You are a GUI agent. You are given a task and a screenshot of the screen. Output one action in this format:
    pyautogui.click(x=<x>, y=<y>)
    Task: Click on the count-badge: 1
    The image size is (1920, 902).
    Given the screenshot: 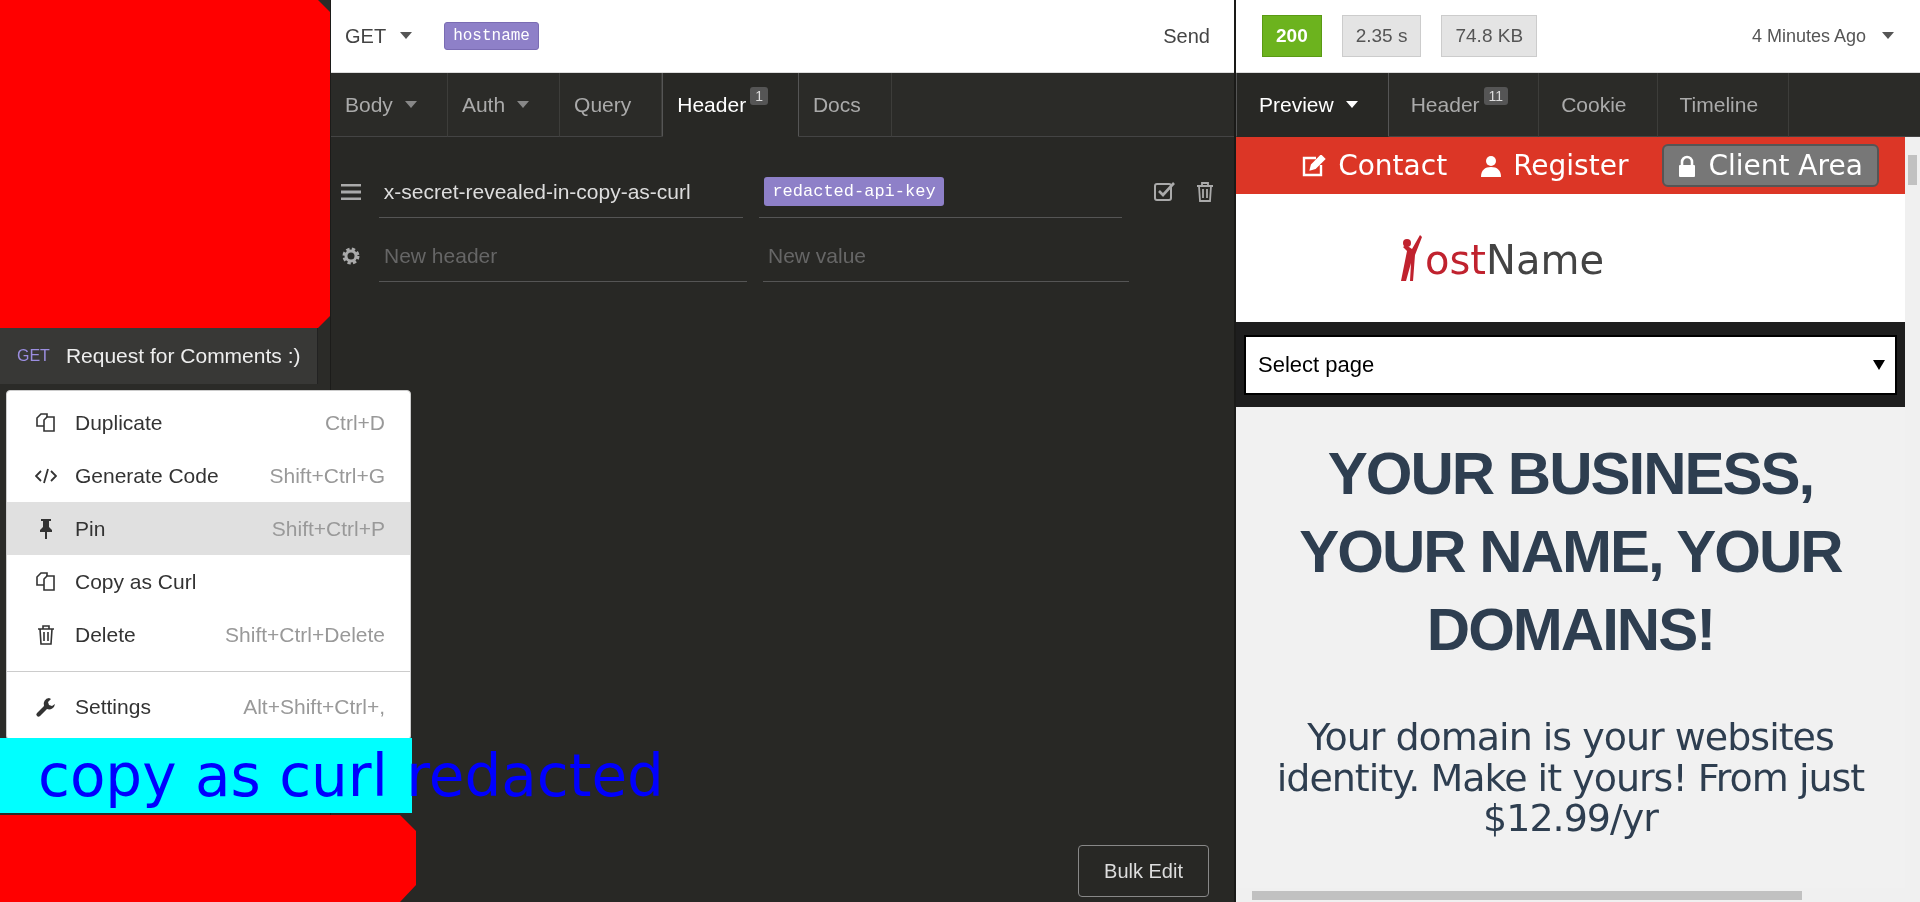 What is the action you would take?
    pyautogui.click(x=759, y=96)
    